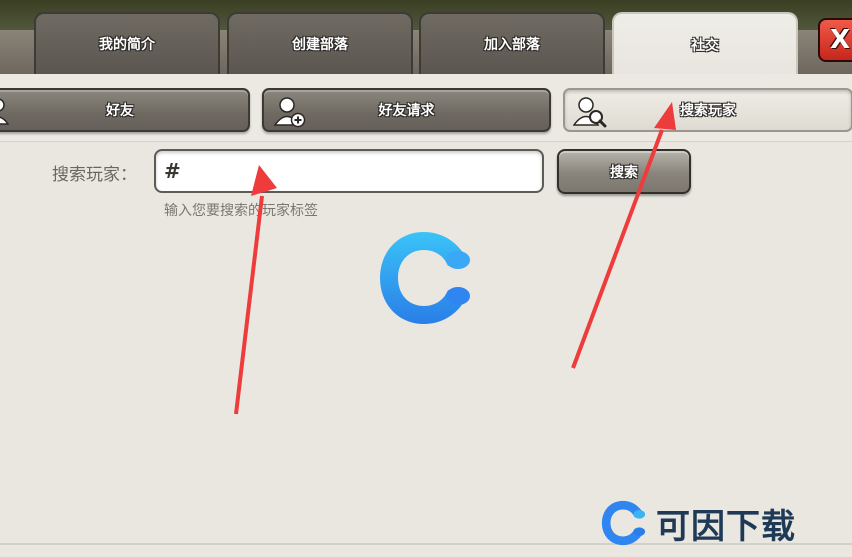 This screenshot has width=852, height=557. I want to click on close-icon: X, so click(840, 40).